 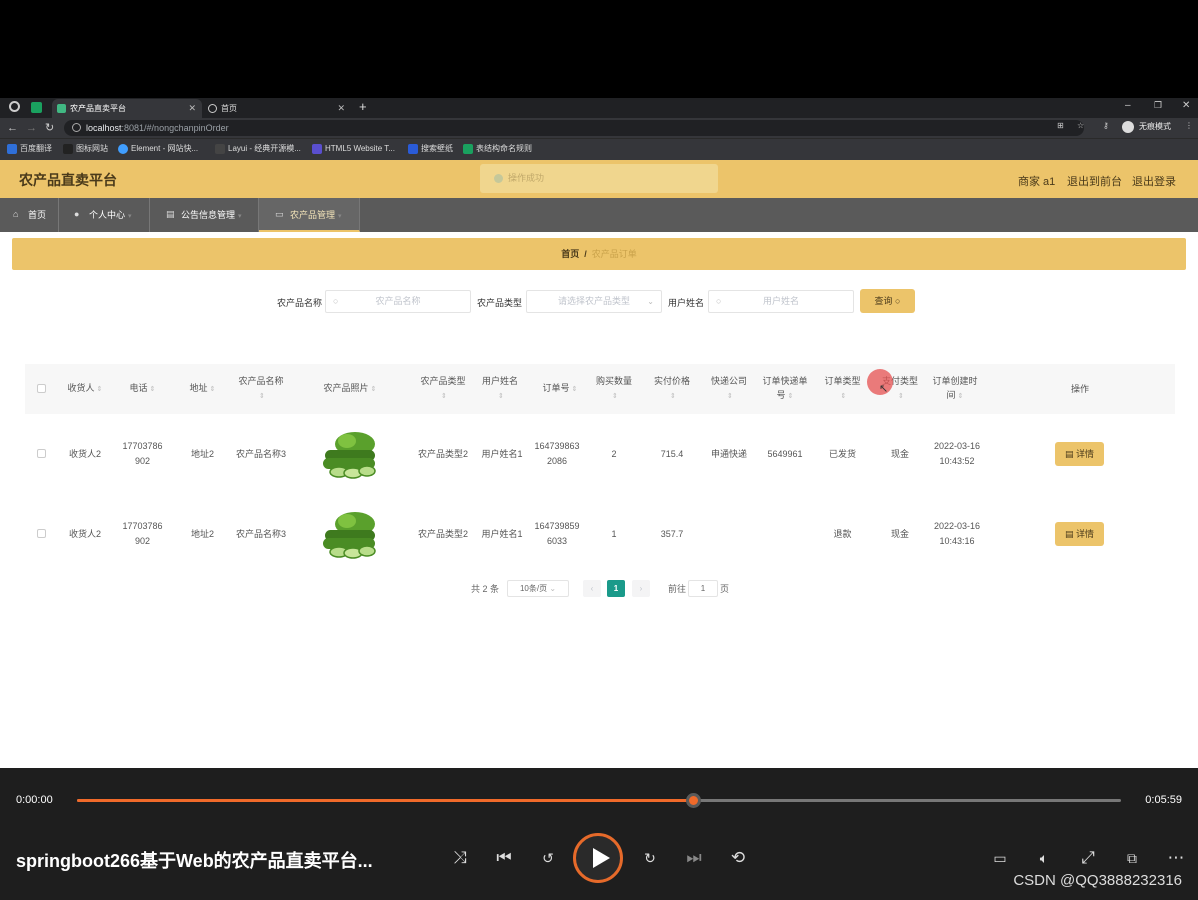 I want to click on column-header: 订单类型 ⇕, so click(x=842, y=389).